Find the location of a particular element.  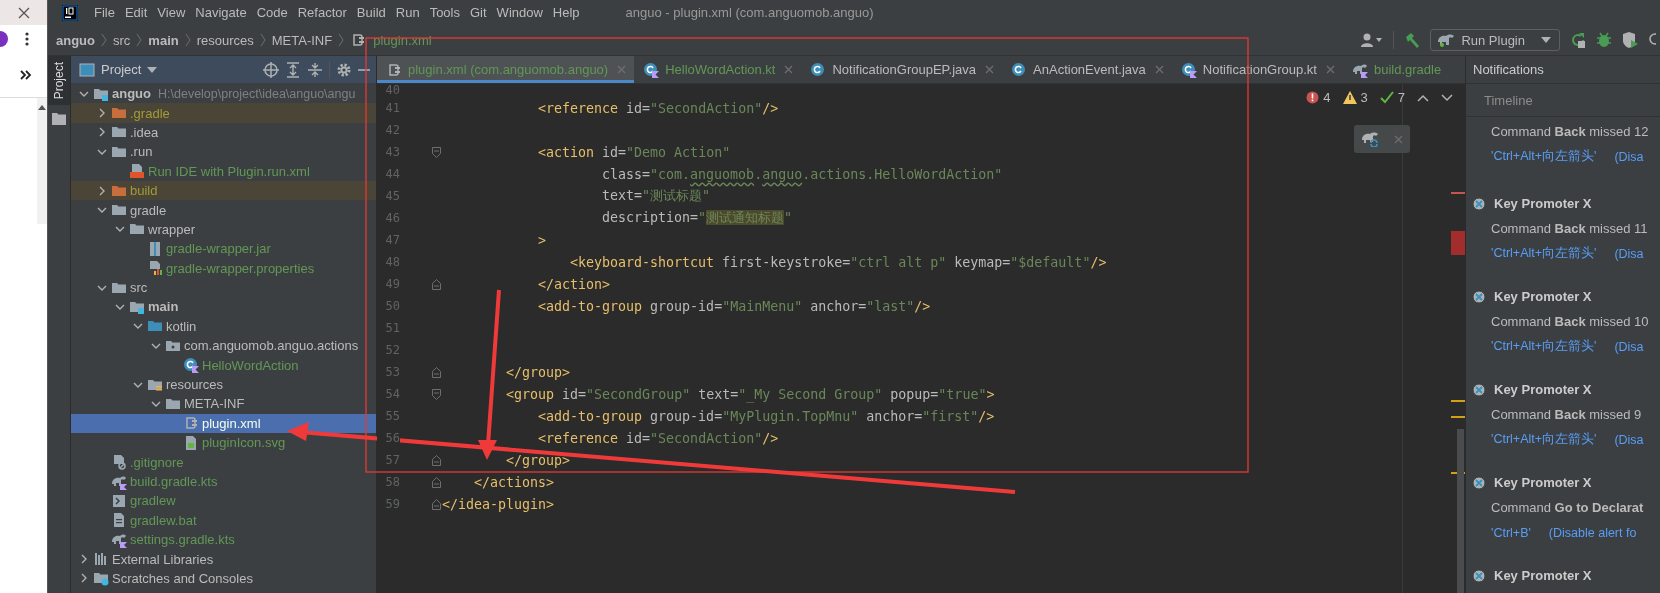

expand-all-icon is located at coordinates (293, 69).